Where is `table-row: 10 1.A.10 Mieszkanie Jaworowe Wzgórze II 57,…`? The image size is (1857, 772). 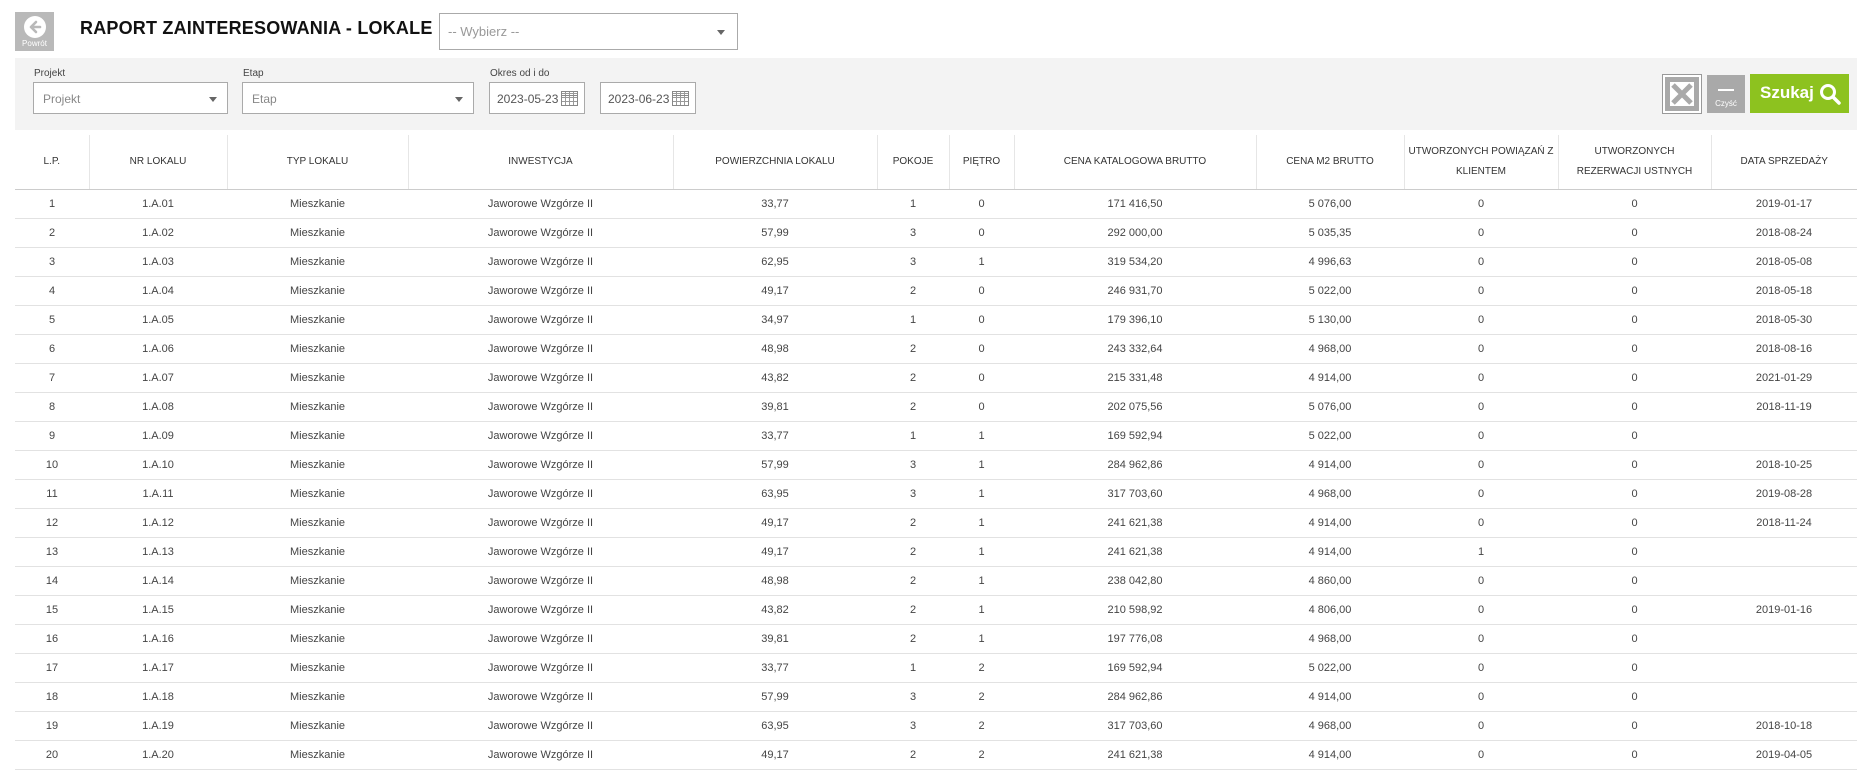
table-row: 10 1.A.10 Mieszkanie Jaworowe Wzgórze II 57,… is located at coordinates (936, 465).